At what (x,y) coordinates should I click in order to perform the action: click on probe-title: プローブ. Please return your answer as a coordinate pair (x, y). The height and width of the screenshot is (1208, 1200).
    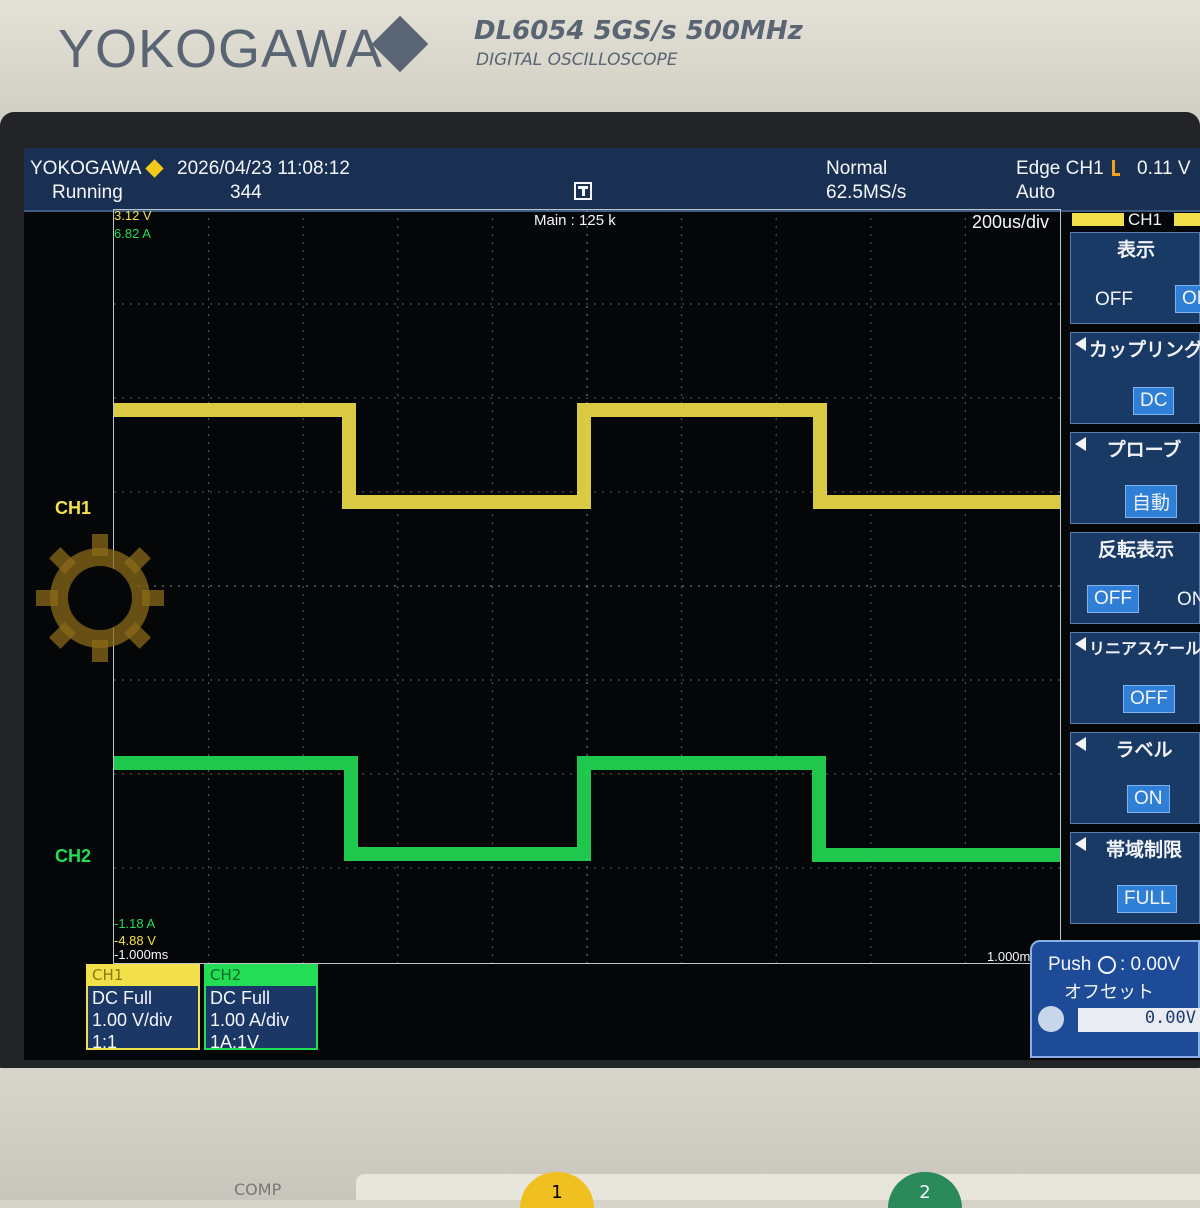
    Looking at the image, I should click on (1144, 450).